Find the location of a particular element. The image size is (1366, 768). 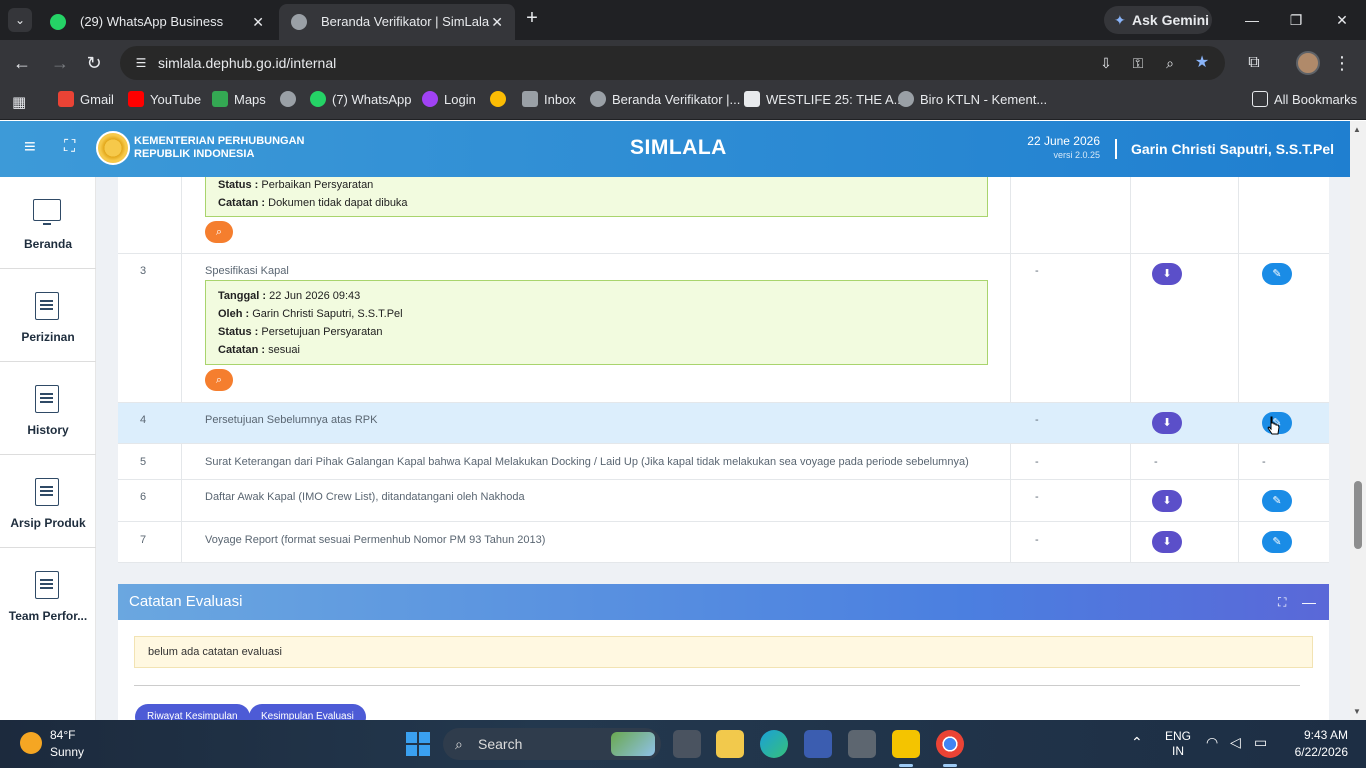

all-bookmarks: All Bookmarks is located at coordinates (1304, 100).